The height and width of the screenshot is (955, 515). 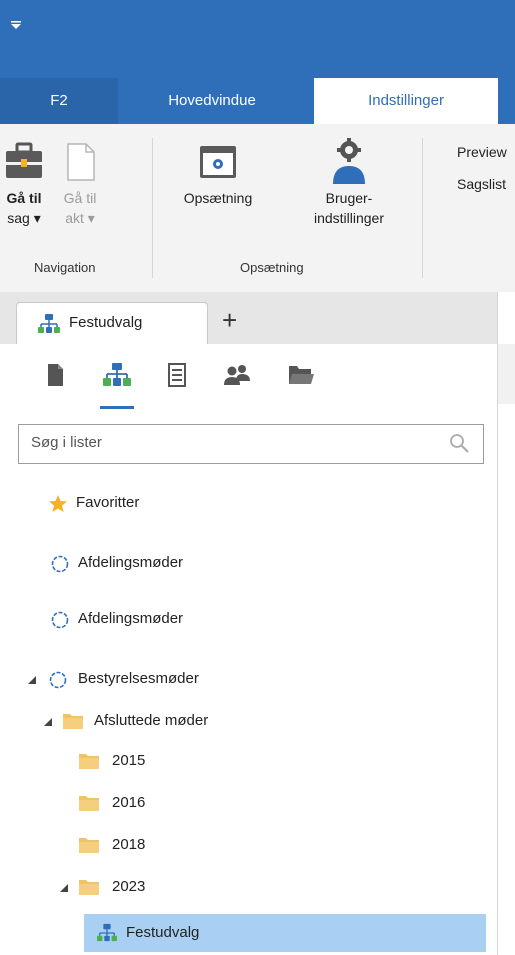 I want to click on tree-item-label: Afsluttede møder, so click(x=151, y=720).